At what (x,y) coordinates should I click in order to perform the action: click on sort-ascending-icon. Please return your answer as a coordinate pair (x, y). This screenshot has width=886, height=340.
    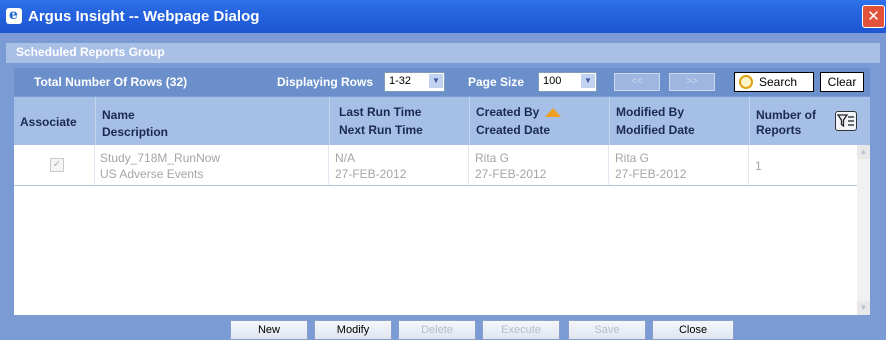
    Looking at the image, I should click on (553, 112).